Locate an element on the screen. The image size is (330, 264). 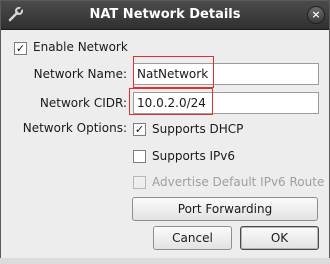
title-bar: NAT Network Details × is located at coordinates (165, 15).